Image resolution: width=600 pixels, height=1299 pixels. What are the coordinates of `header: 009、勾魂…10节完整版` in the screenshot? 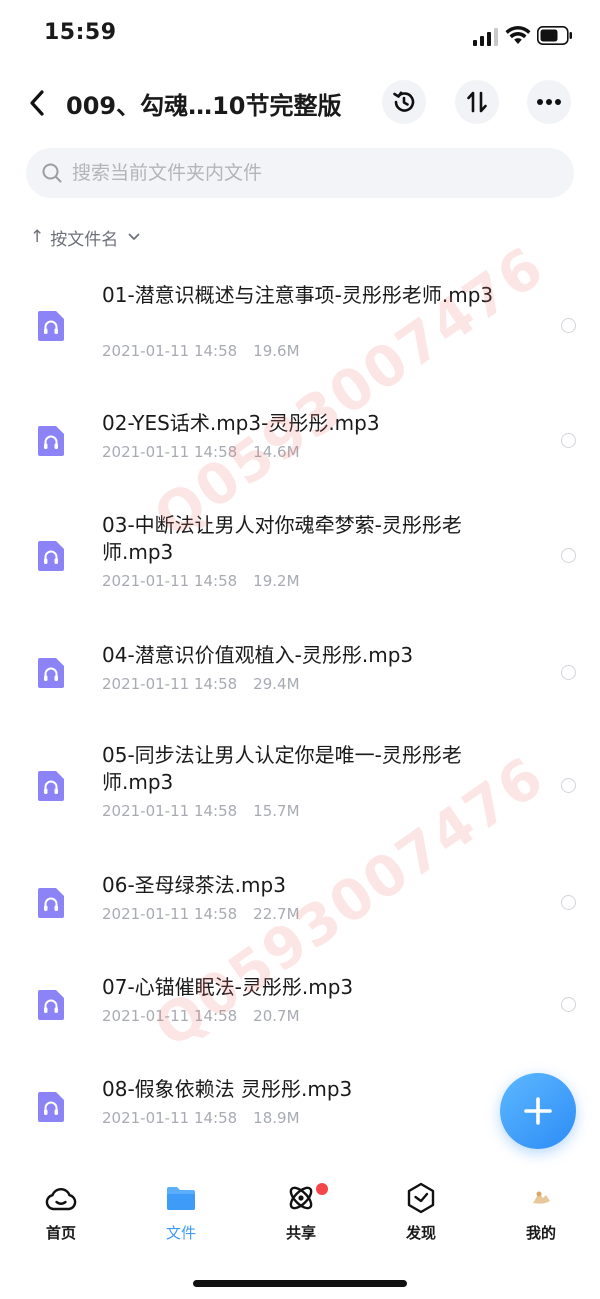 It's located at (300, 103).